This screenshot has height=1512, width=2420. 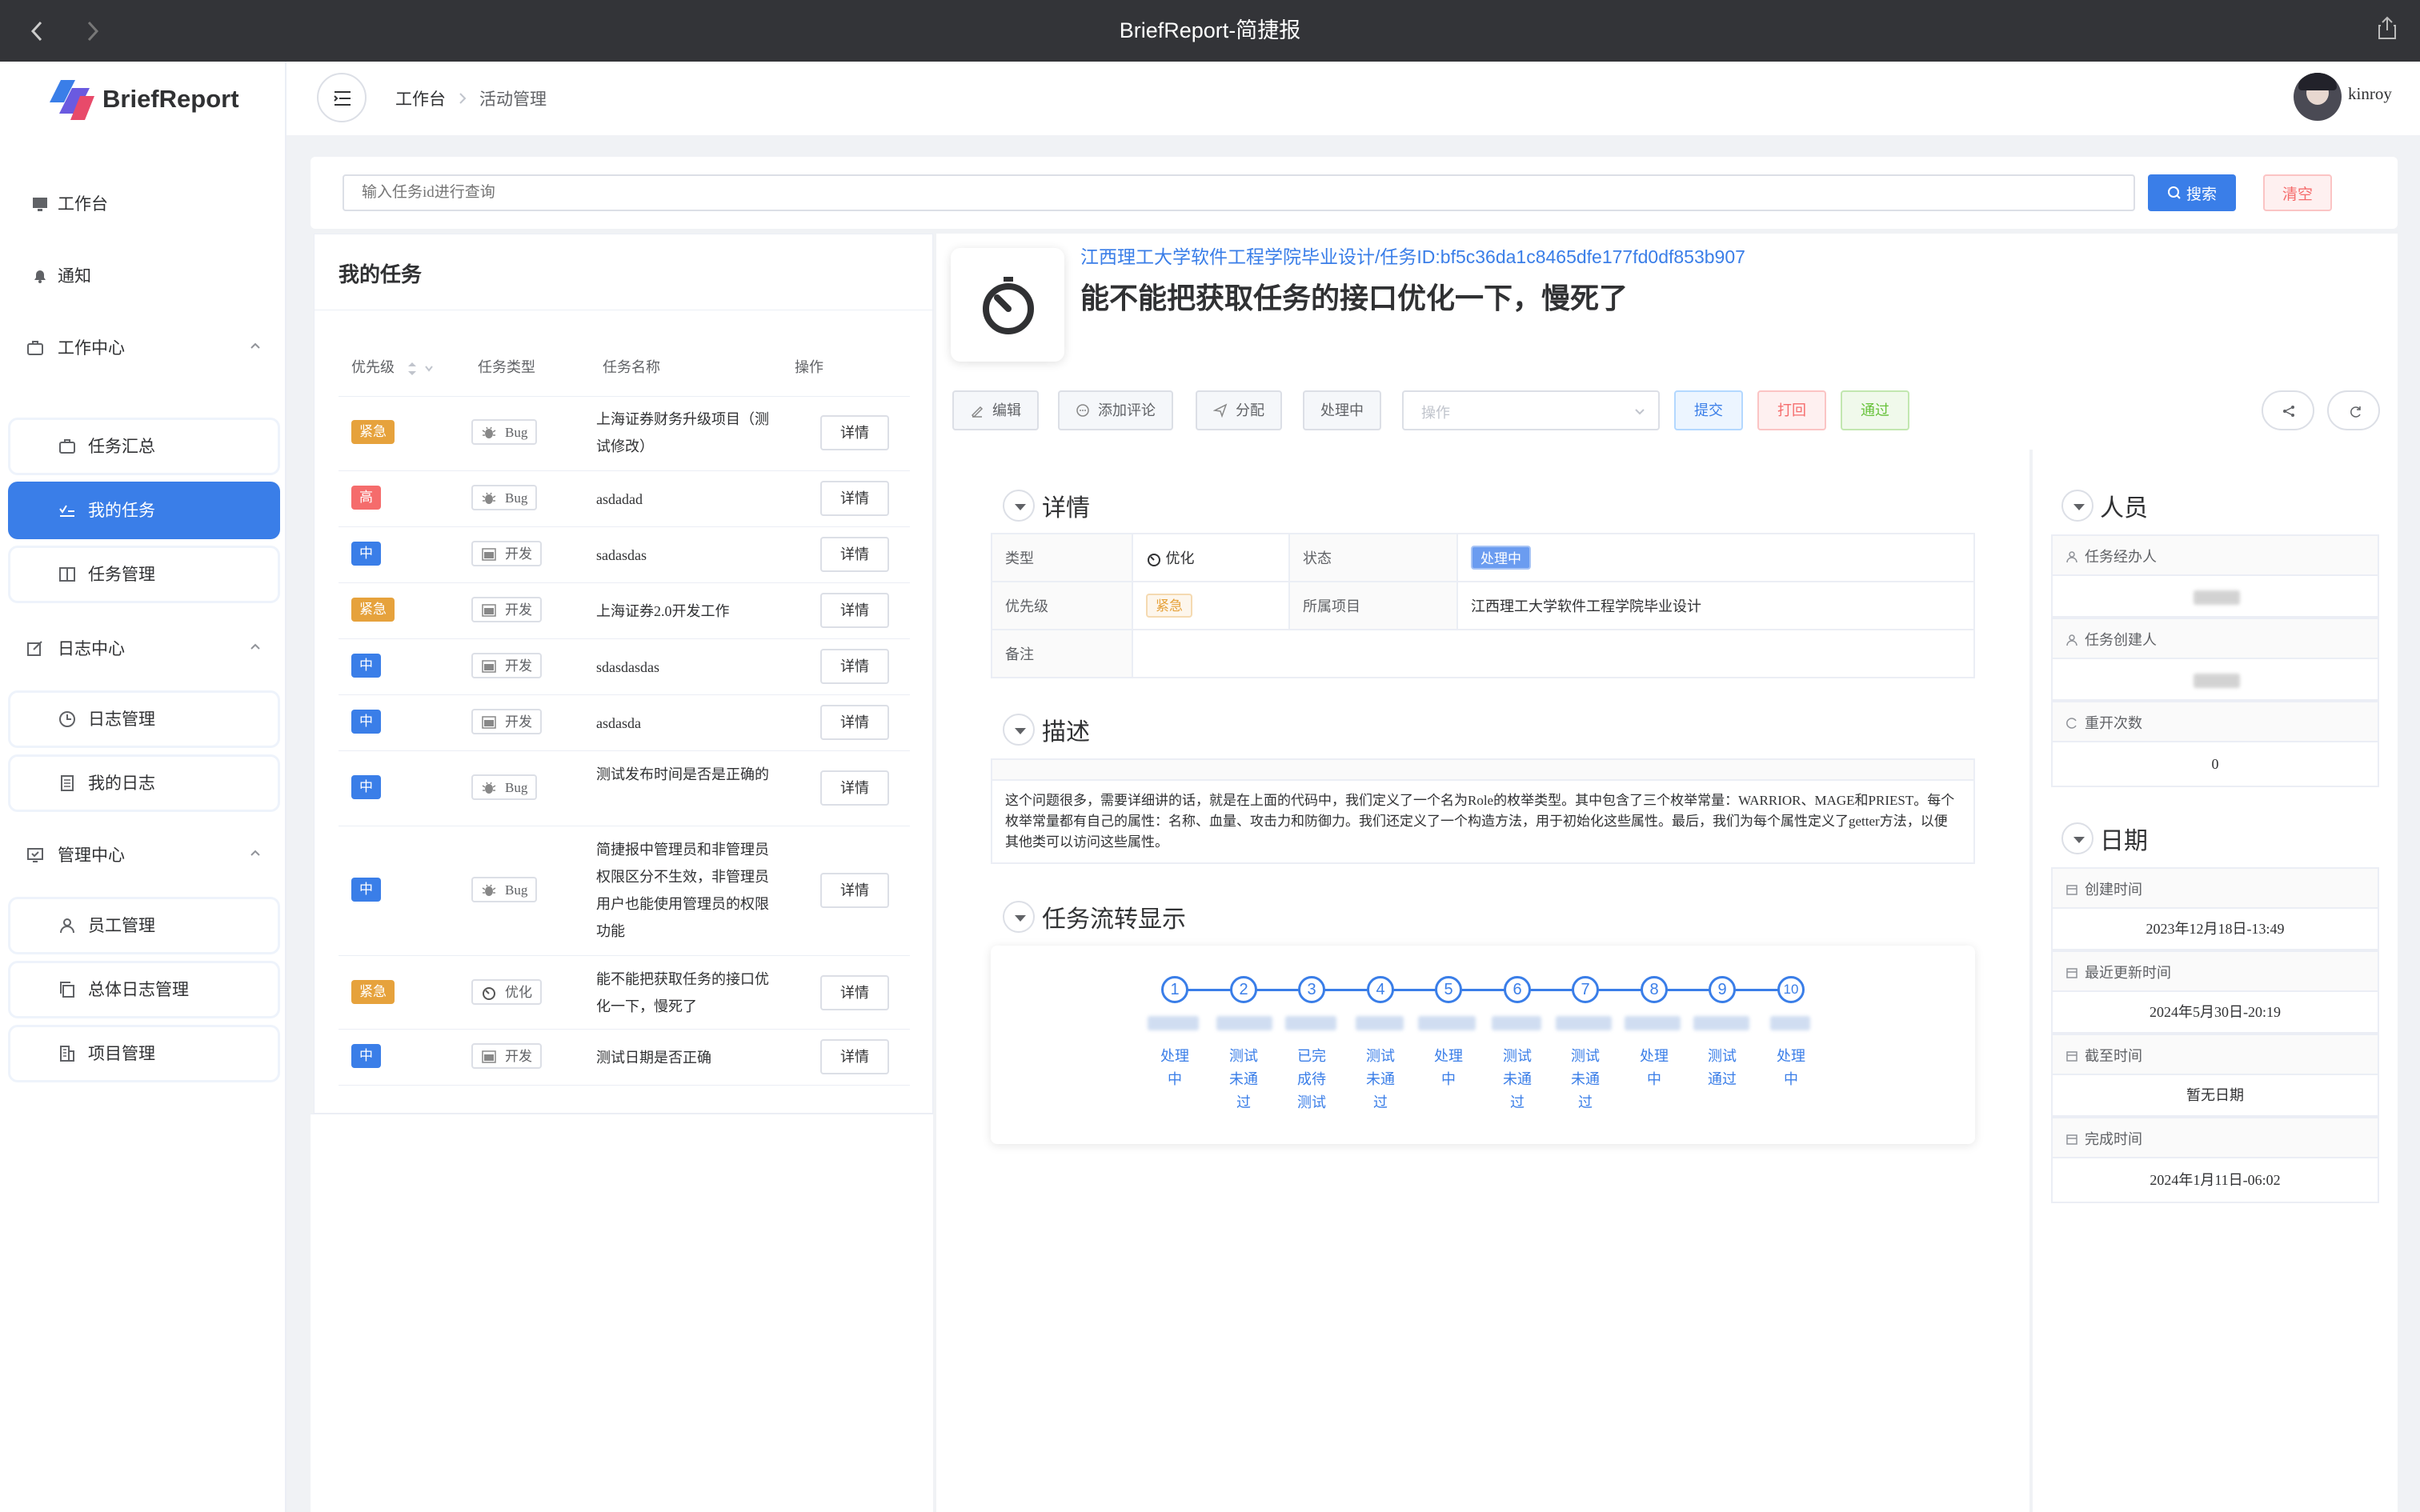 What do you see at coordinates (143, 276) in the screenshot?
I see `sidebar-item-notice: 通知` at bounding box center [143, 276].